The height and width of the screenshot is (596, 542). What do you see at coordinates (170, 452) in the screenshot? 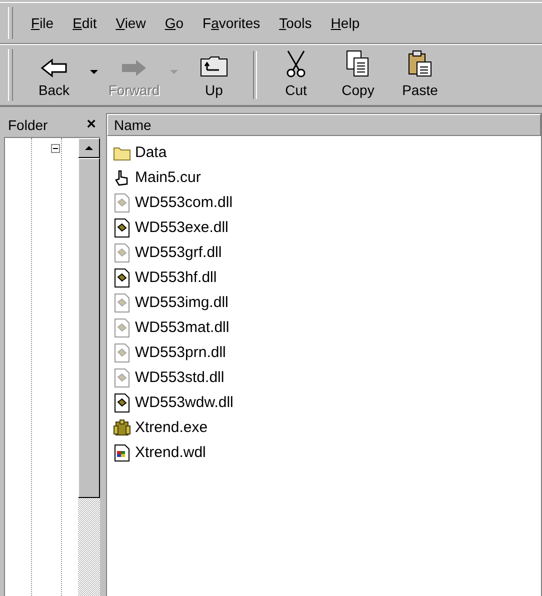
I see `file-name: Xtrend.wdl` at bounding box center [170, 452].